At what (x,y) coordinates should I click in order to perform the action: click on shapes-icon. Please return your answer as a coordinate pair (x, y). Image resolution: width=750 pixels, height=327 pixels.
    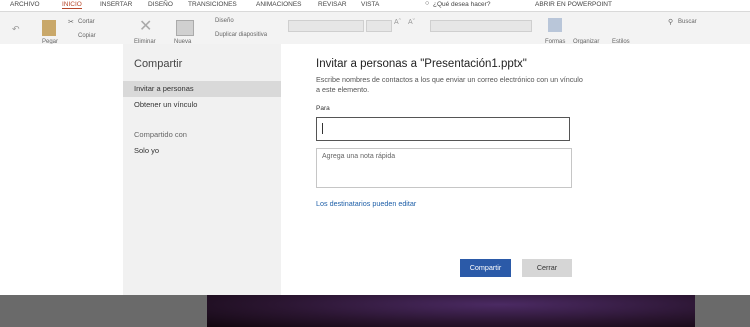
    Looking at the image, I should click on (555, 25).